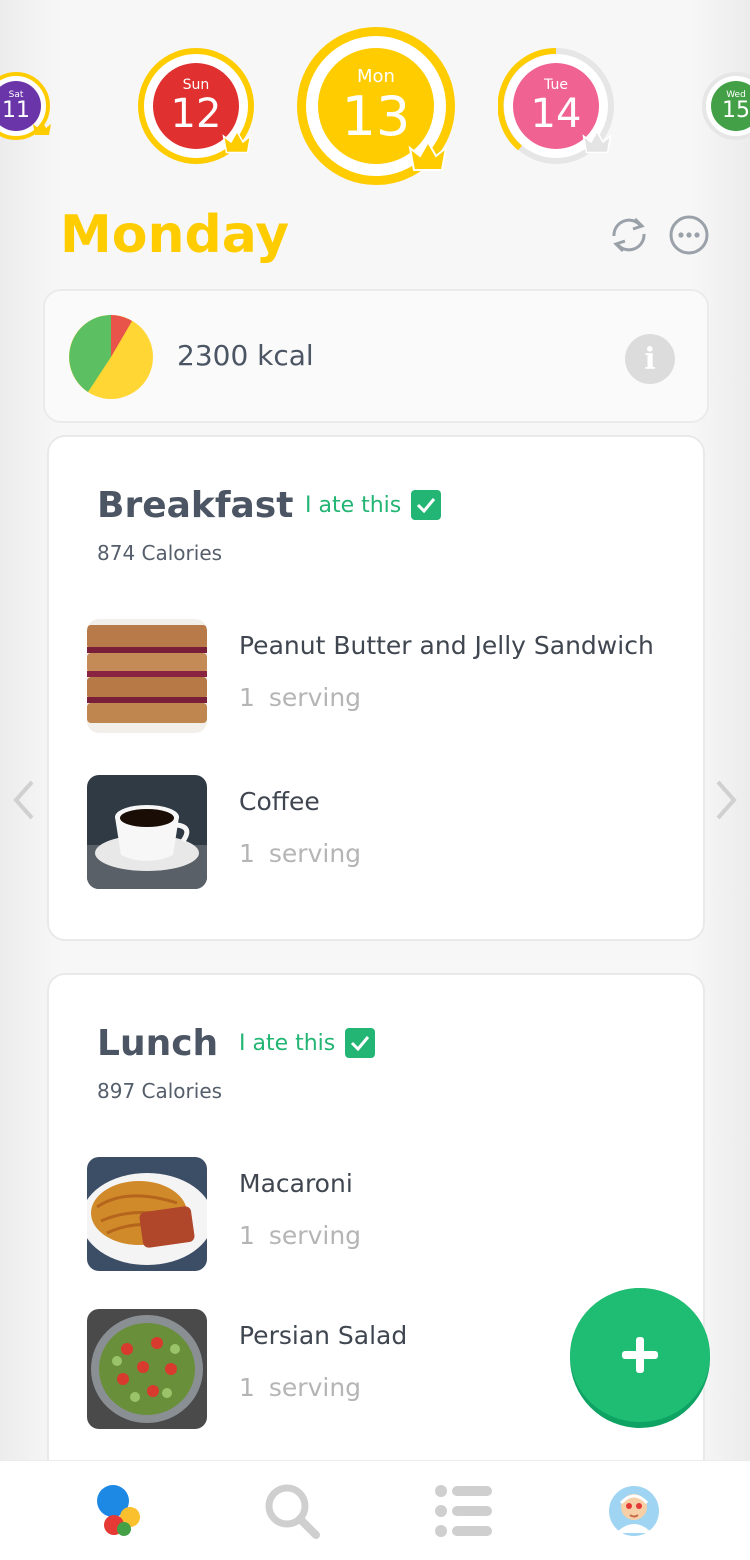 The width and height of the screenshot is (750, 1560). I want to click on food-item: Macaroni 1 serving, so click(387, 1214).